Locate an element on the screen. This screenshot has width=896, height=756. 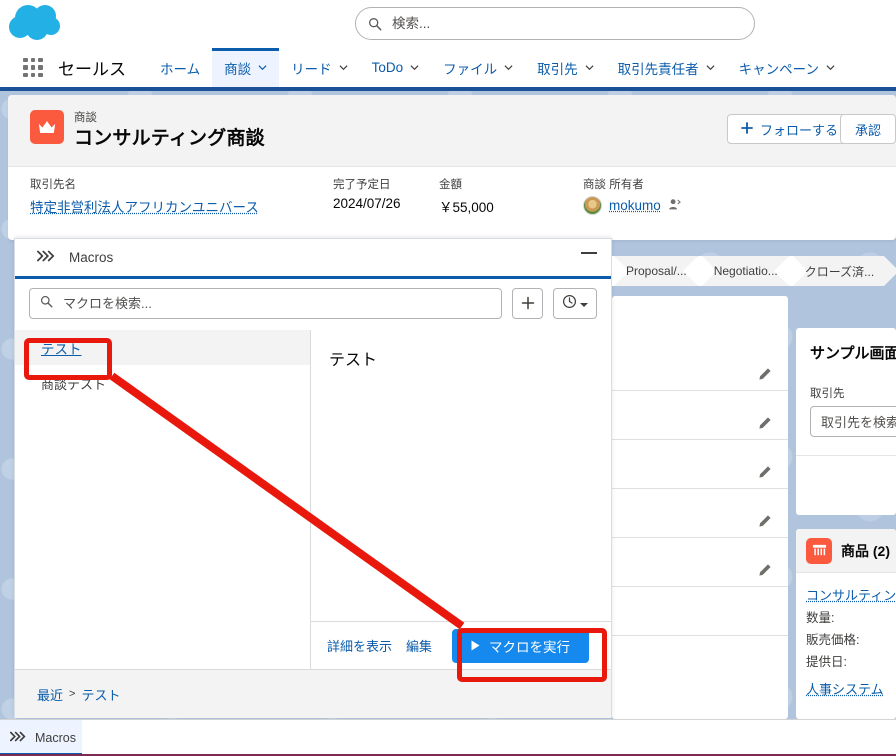
macro-detail-title: テスト is located at coordinates (353, 360).